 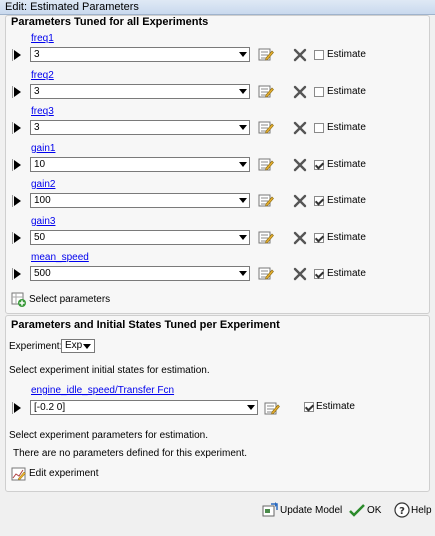 I want to click on parameter-name-link: freq1, so click(x=42, y=38).